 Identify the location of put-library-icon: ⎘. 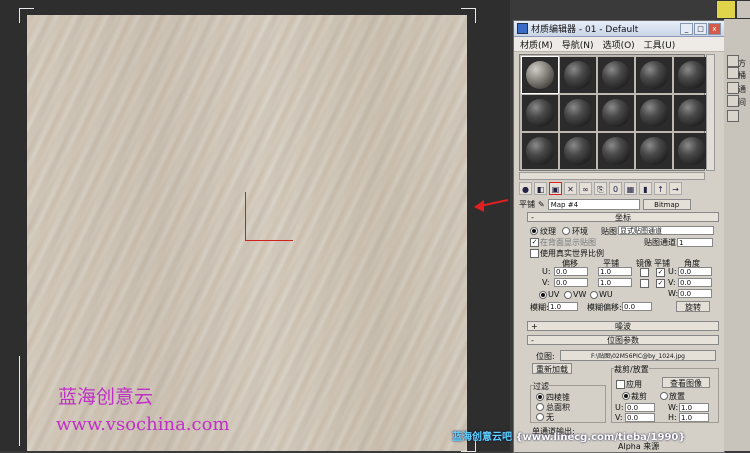
(600, 188).